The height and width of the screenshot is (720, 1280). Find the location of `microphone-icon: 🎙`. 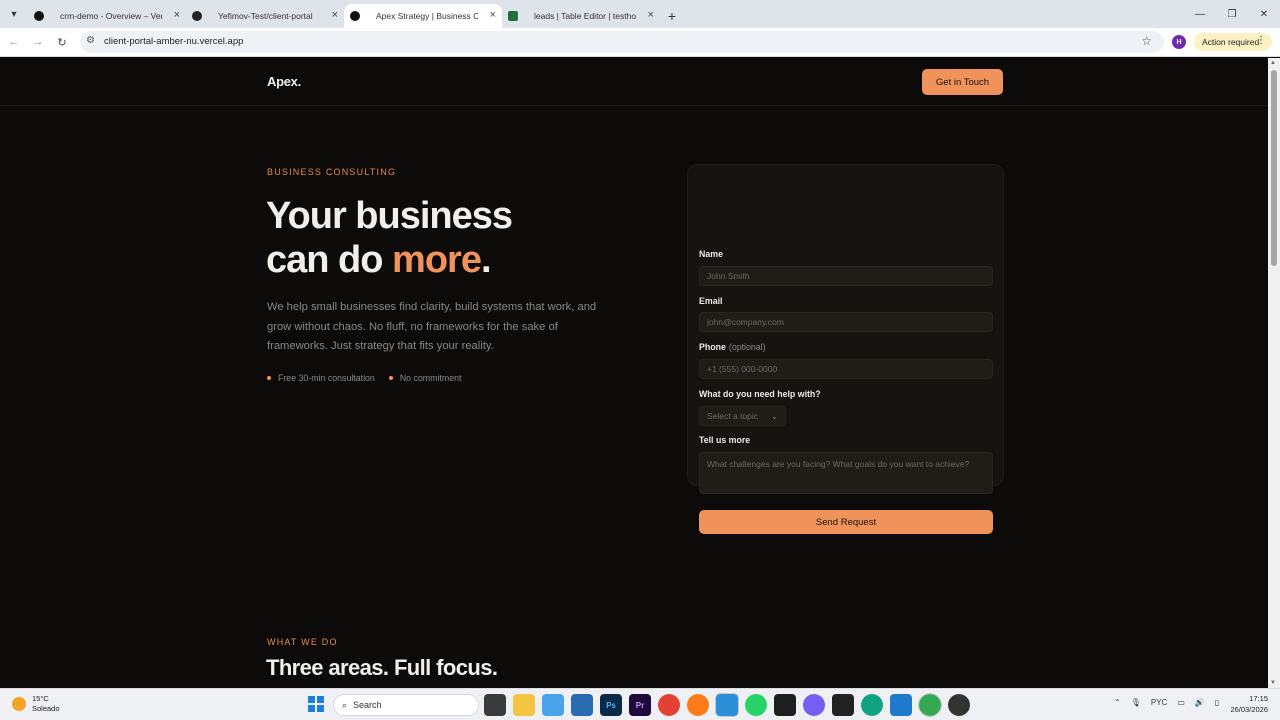

microphone-icon: 🎙 is located at coordinates (1136, 702).